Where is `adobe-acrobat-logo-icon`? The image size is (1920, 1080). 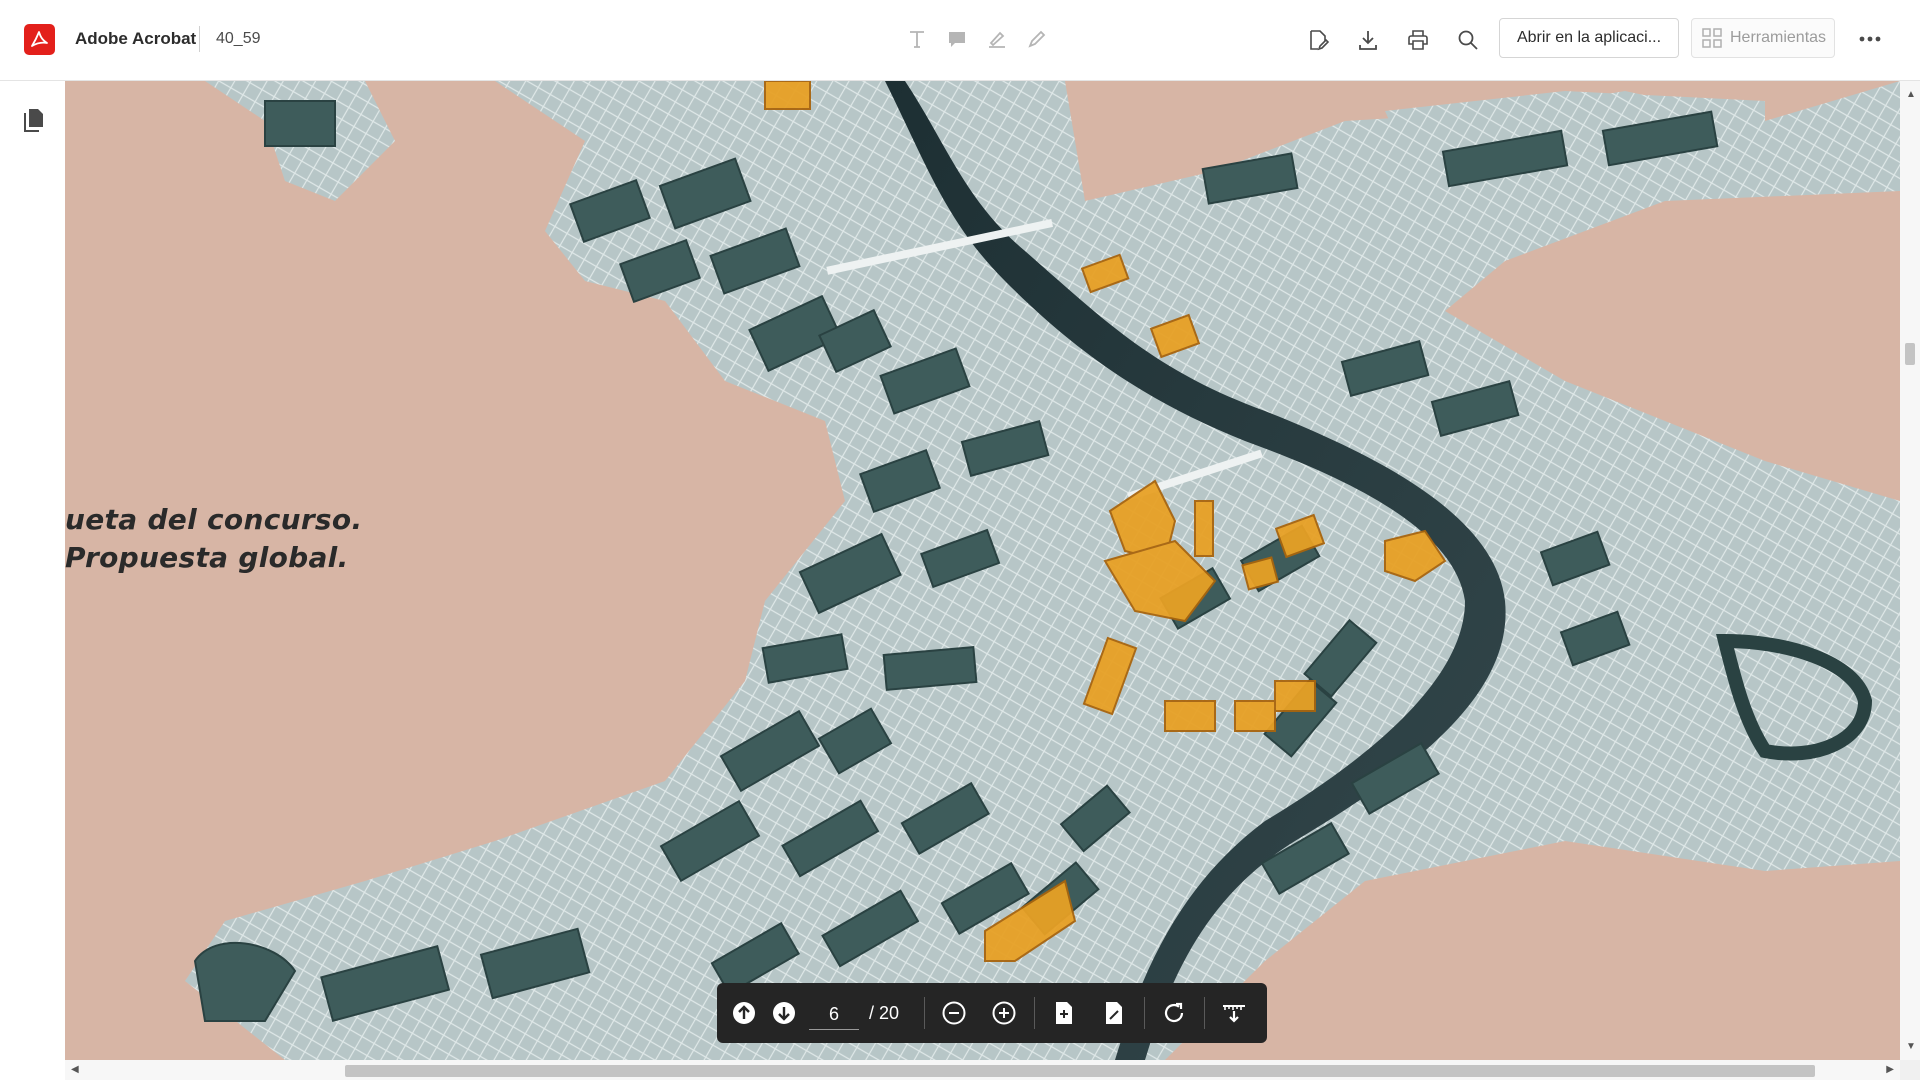
adobe-acrobat-logo-icon is located at coordinates (39, 39).